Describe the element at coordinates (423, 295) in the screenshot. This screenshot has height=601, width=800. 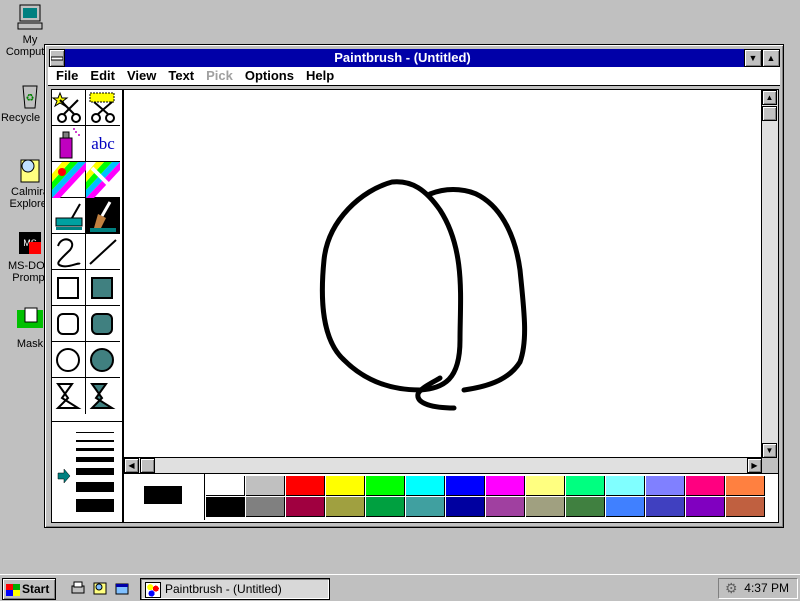
I see `drawing` at that location.